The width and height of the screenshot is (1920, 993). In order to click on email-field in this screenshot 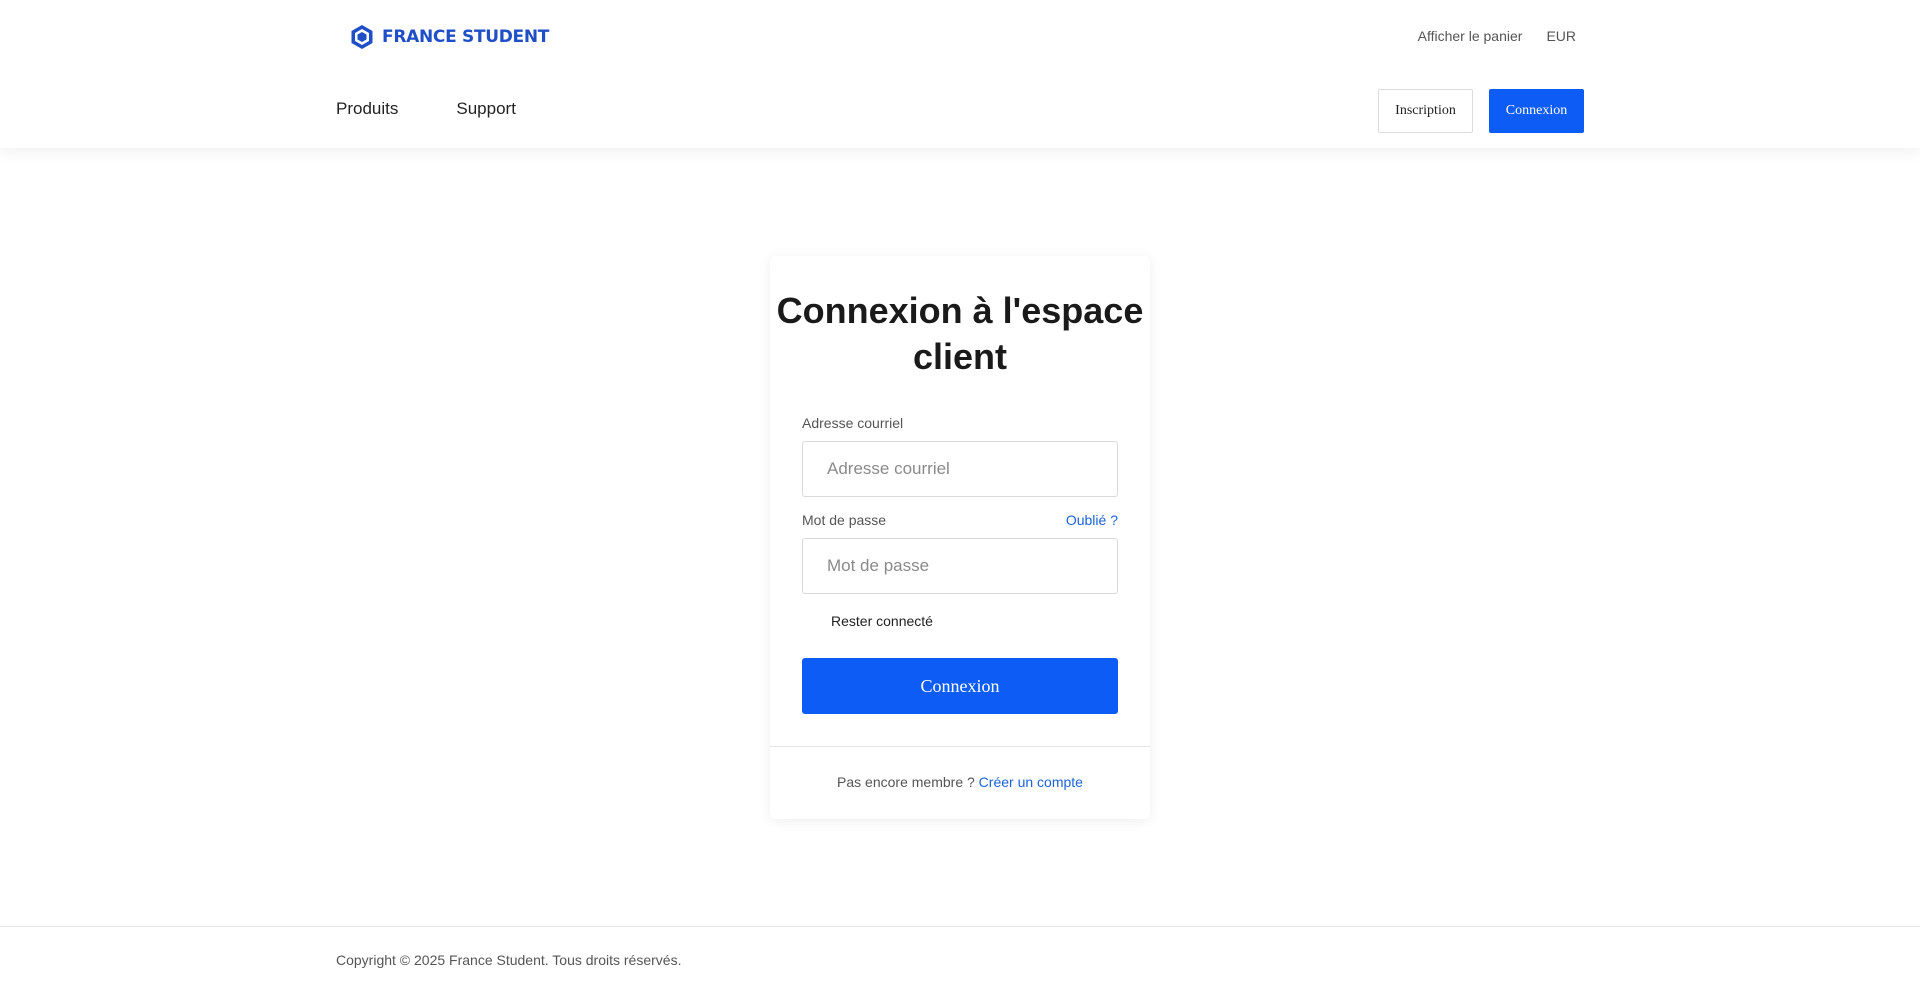, I will do `click(960, 469)`.